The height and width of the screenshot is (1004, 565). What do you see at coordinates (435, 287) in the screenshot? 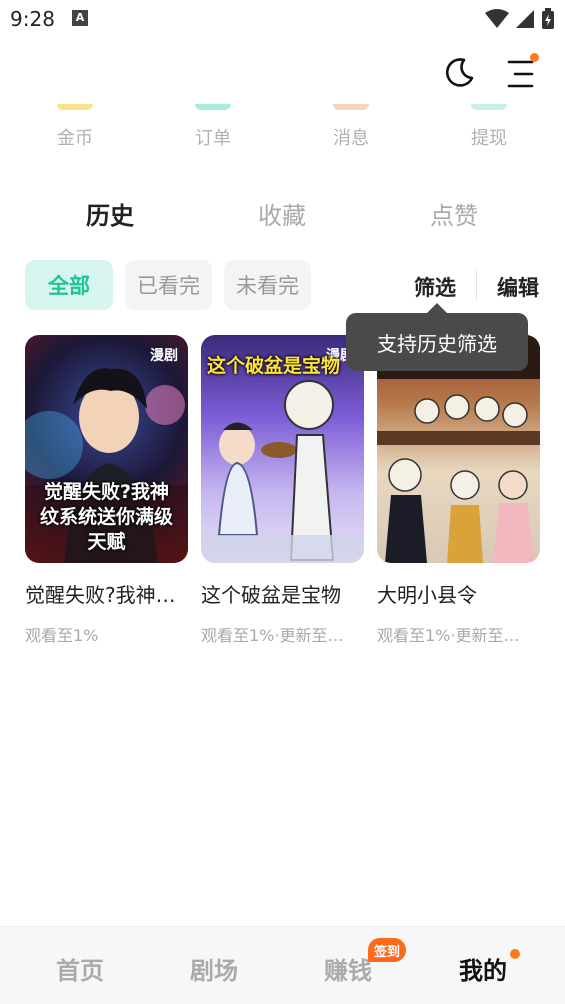
I see `filter-button: 筛选` at bounding box center [435, 287].